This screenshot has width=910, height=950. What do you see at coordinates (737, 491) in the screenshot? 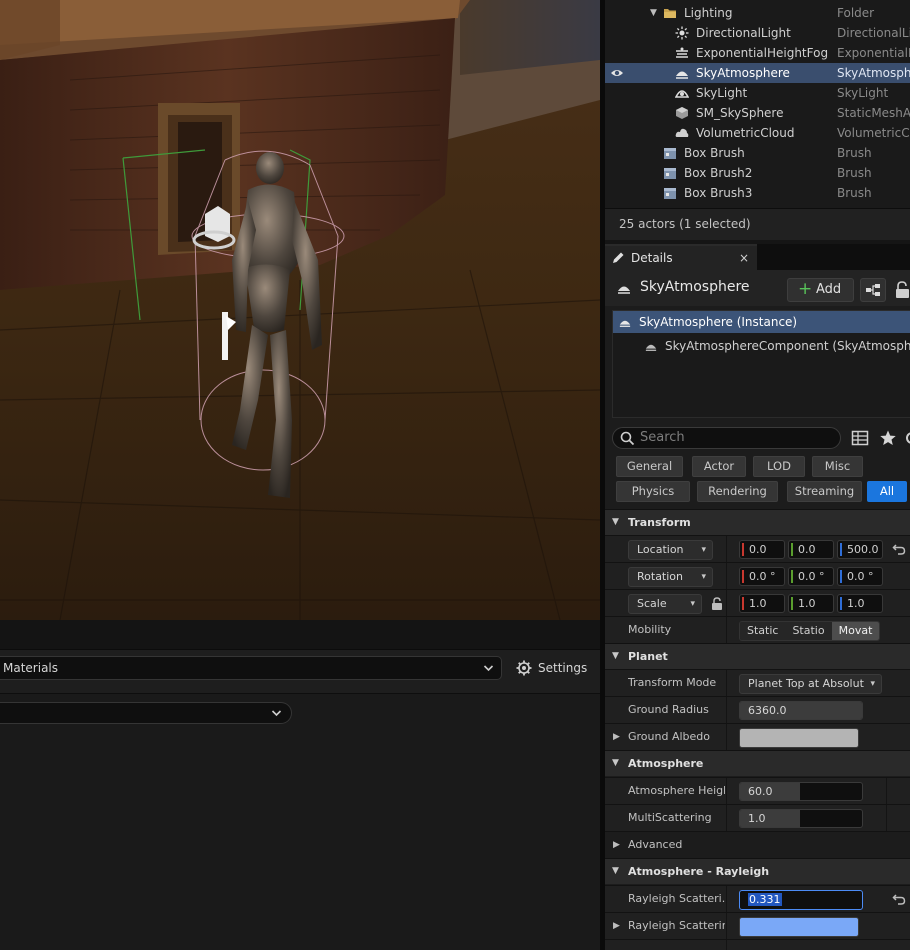
I see `filter-chip-rendering: Rendering` at bounding box center [737, 491].